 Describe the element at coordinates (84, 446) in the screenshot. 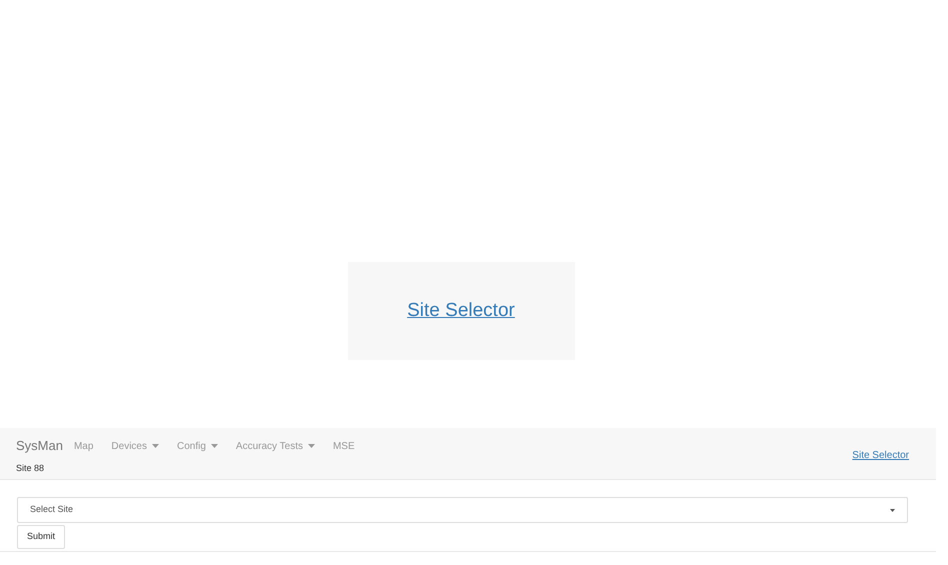

I see `nav-item: Map` at that location.